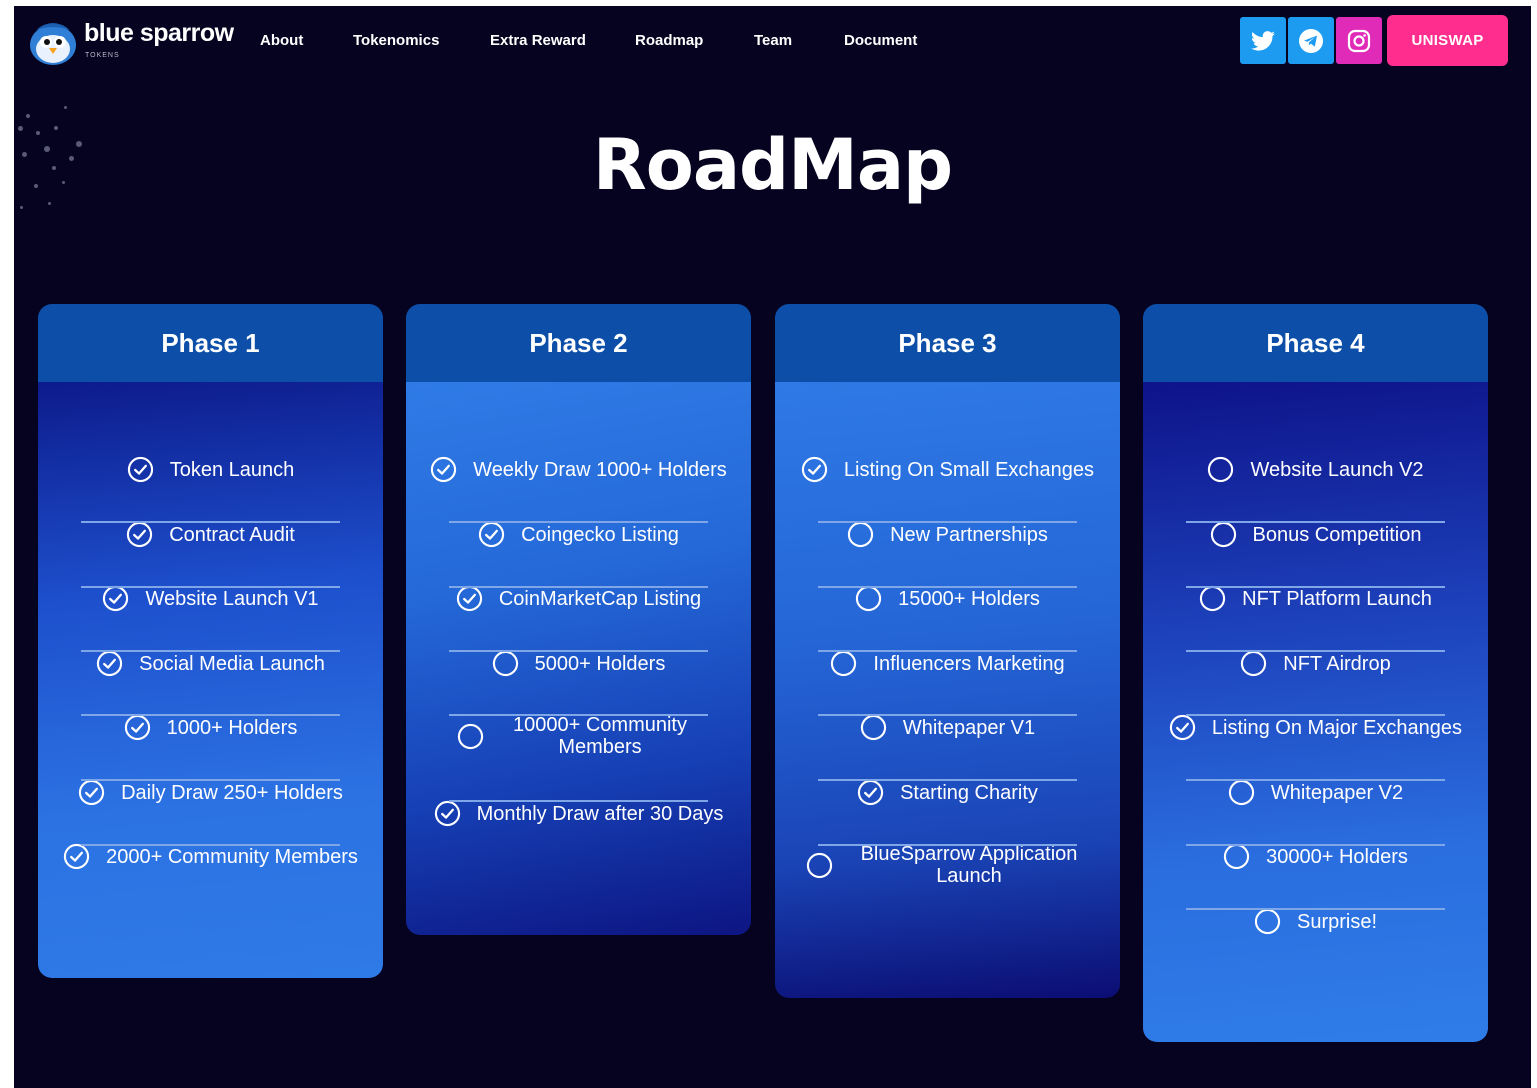 The image size is (1537, 1088). I want to click on milestone-10000-community-members: 10000+ Community Members, so click(578, 736).